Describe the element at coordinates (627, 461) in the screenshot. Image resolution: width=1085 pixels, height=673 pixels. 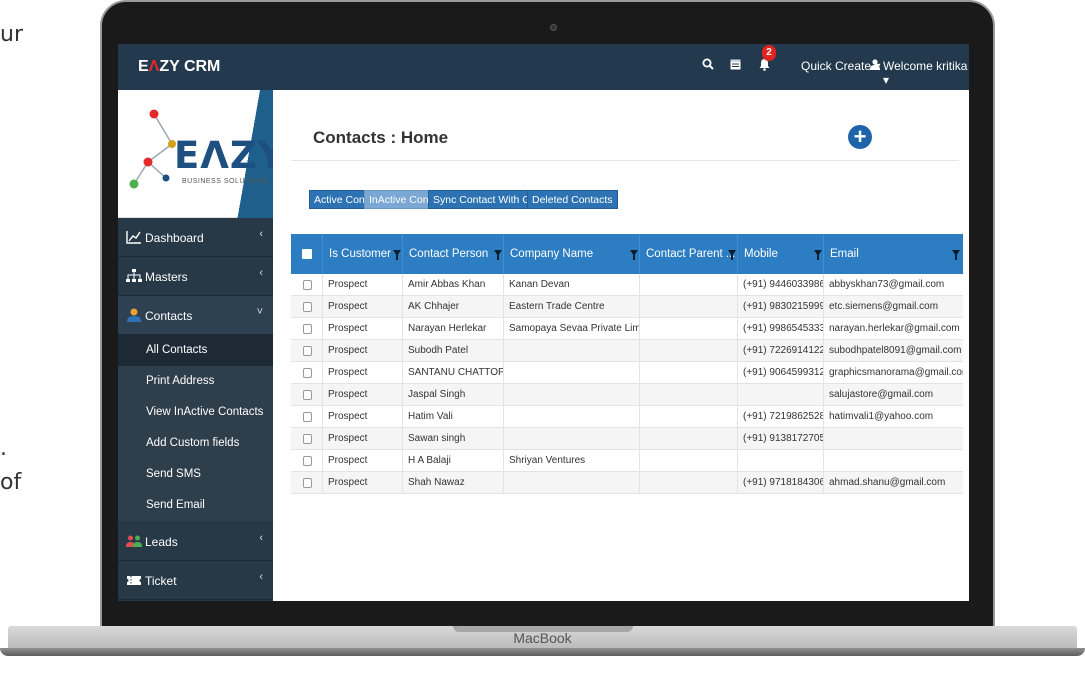
I see `table-row: Prospect H A Balaji Shriyan Ventures` at that location.